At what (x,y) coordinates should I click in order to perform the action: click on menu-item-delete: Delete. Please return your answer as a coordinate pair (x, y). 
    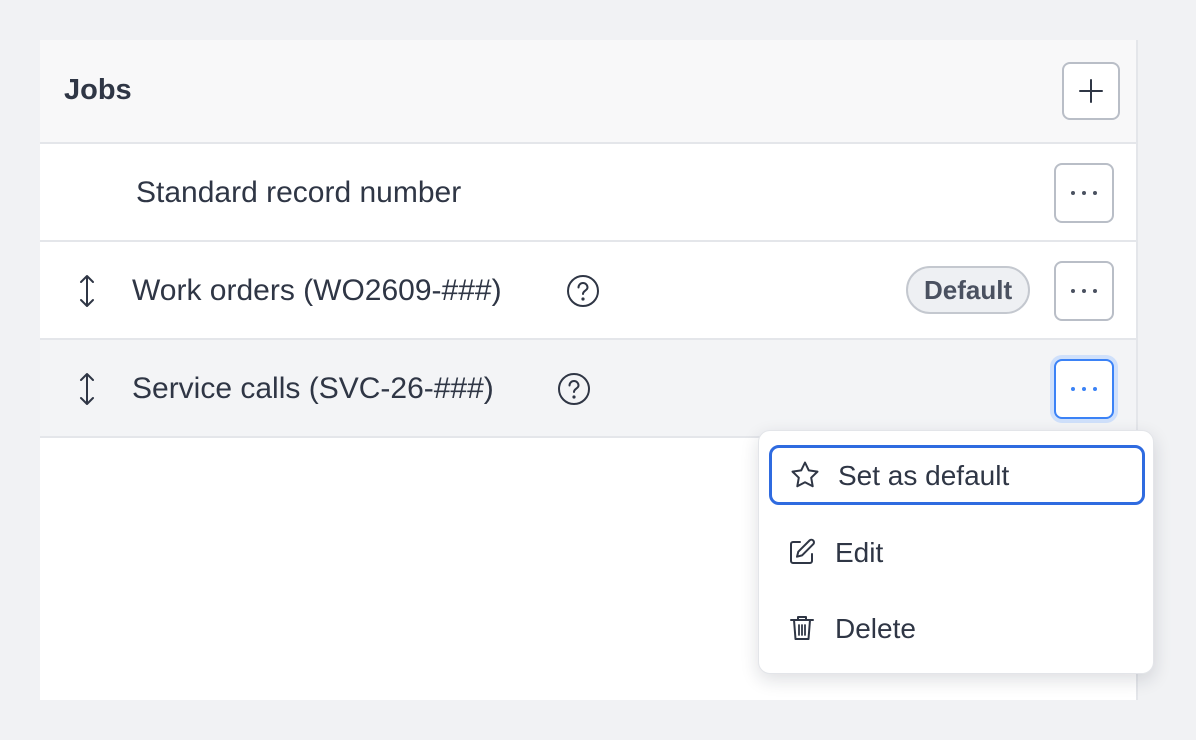
    Looking at the image, I should click on (957, 629).